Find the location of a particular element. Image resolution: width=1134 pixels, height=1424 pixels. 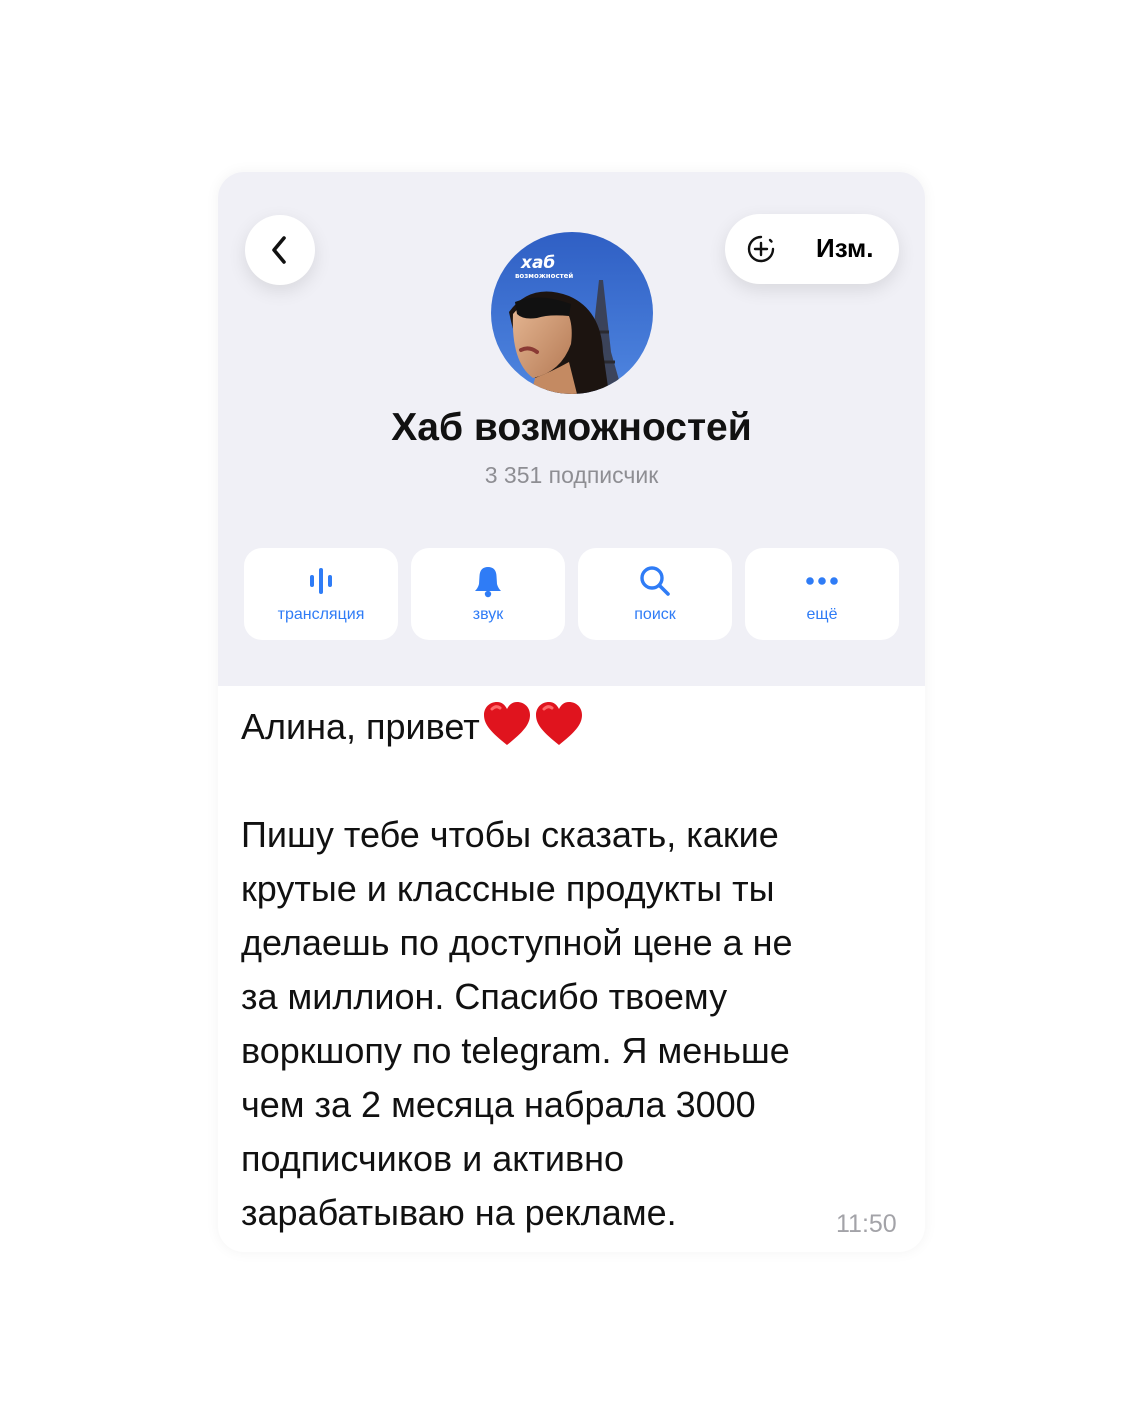

more-label: ещё is located at coordinates (822, 614).